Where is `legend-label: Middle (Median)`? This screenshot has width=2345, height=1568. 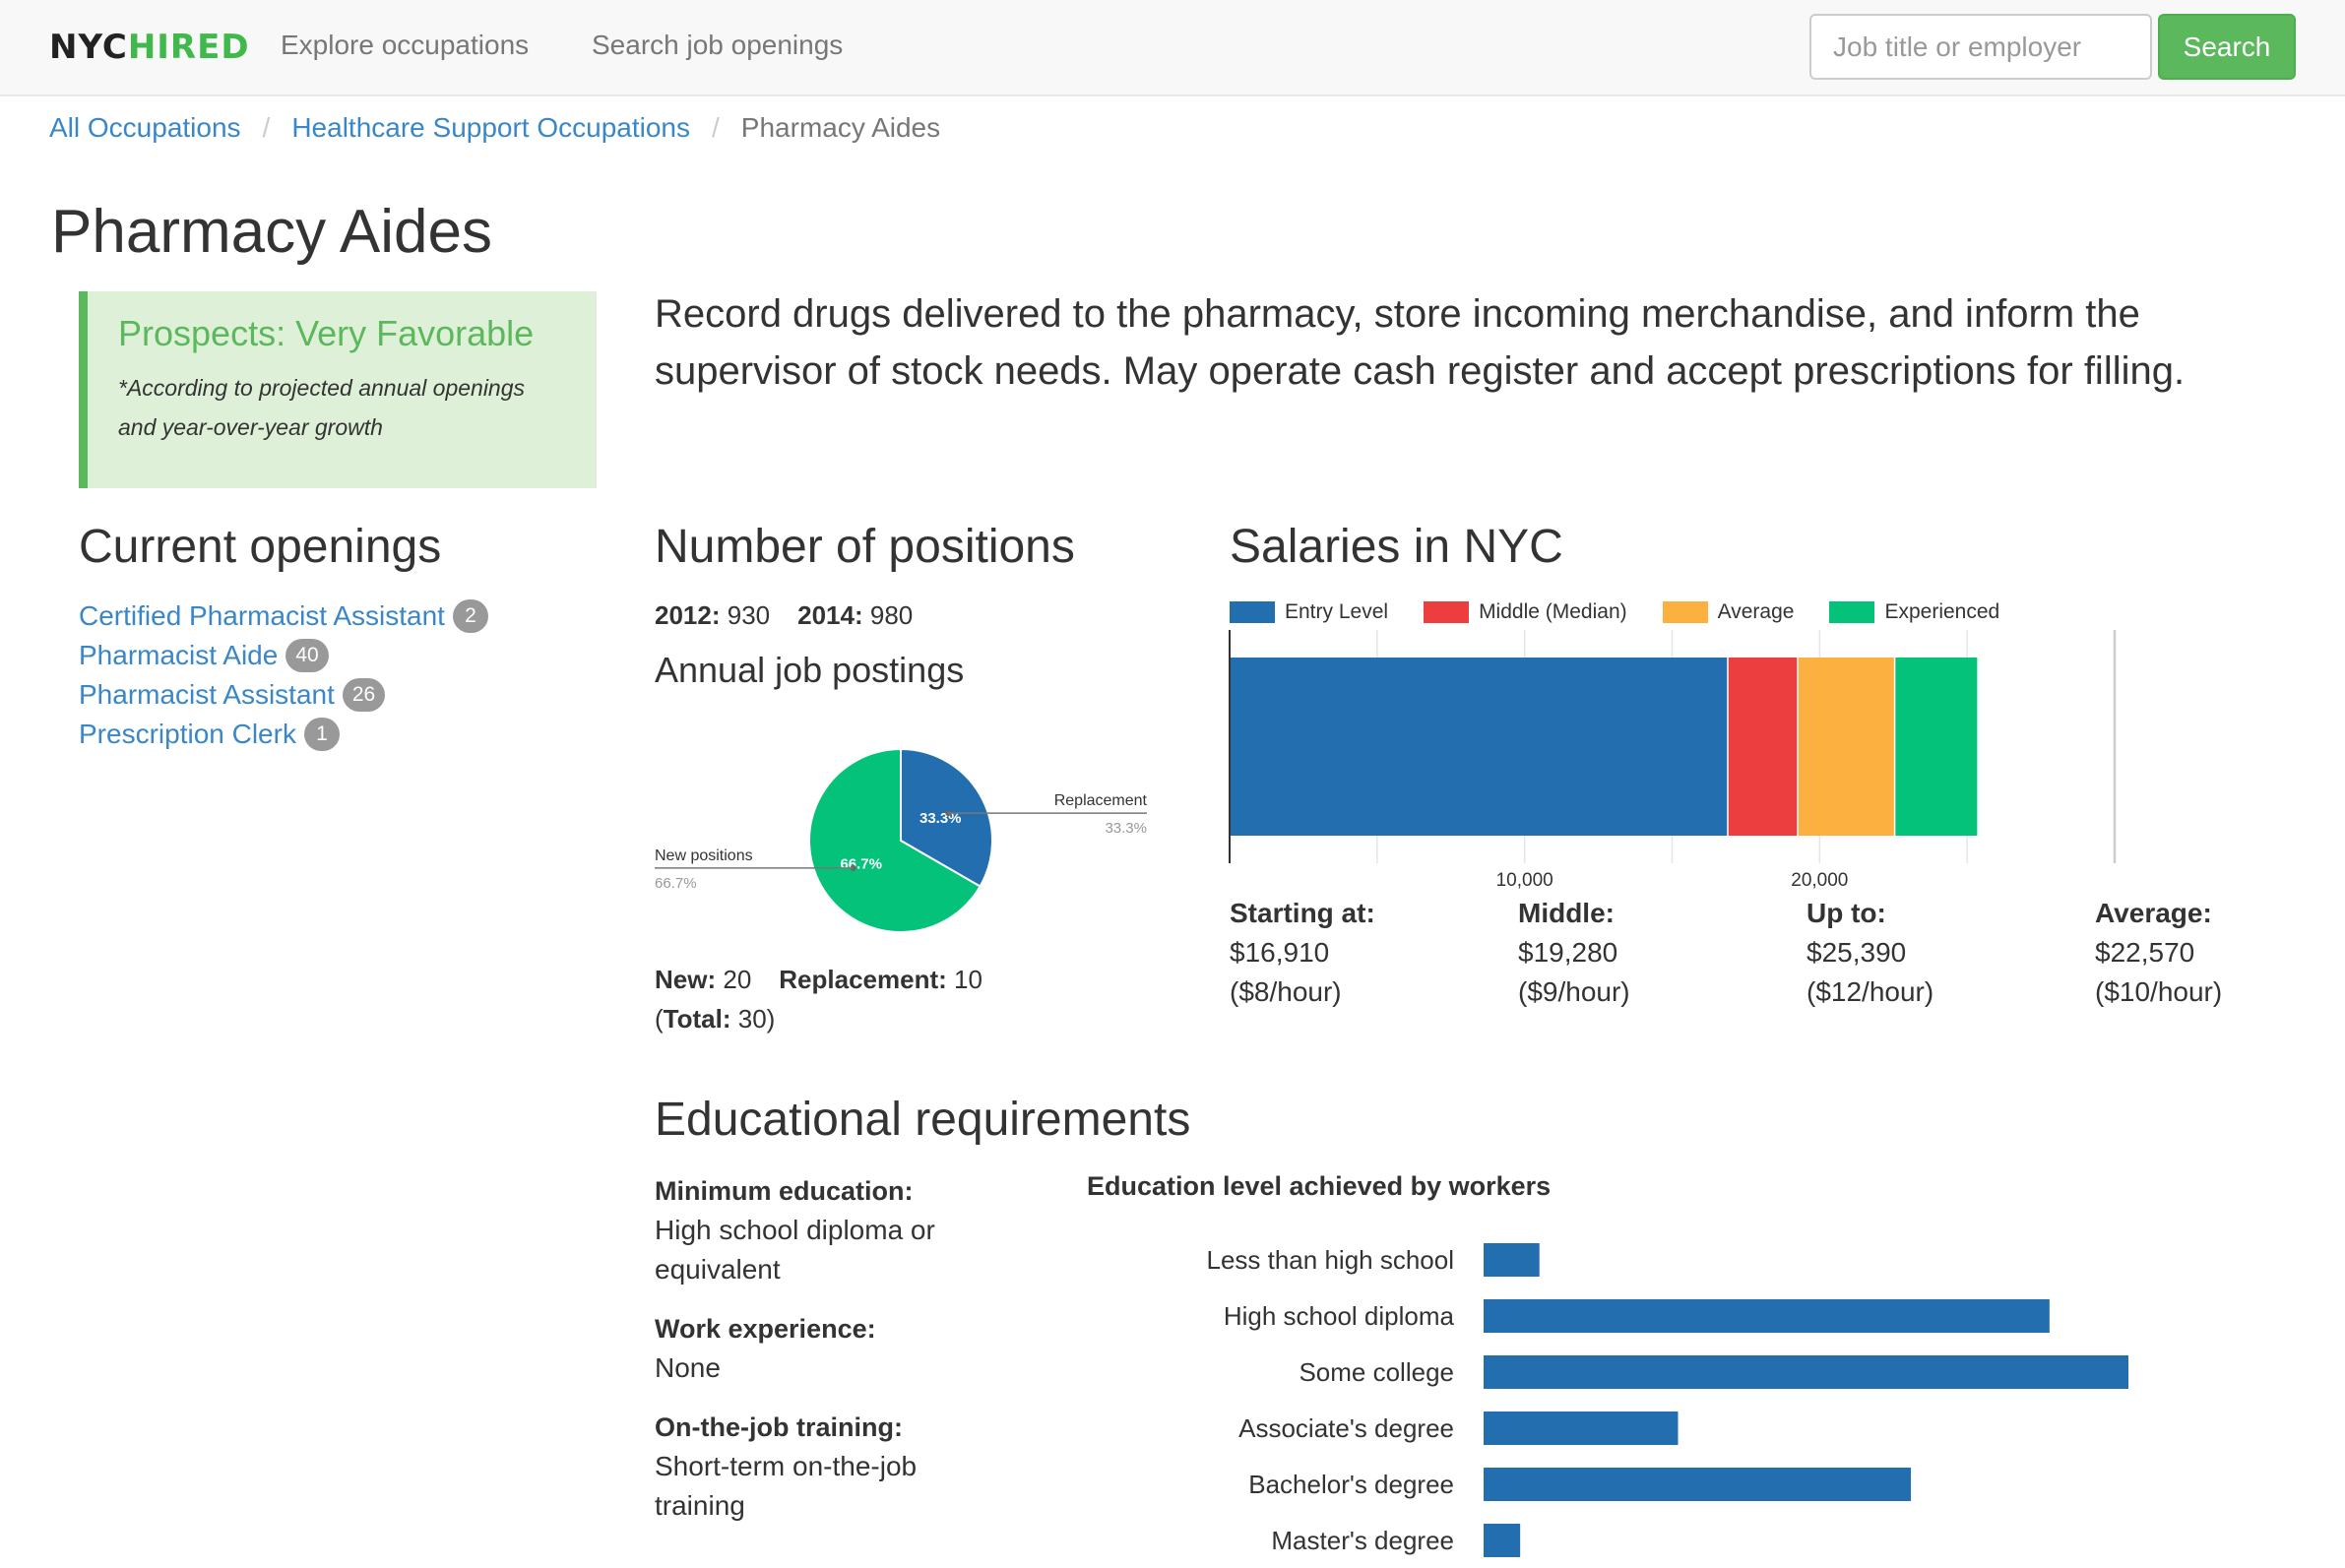
legend-label: Middle (Median) is located at coordinates (1553, 611).